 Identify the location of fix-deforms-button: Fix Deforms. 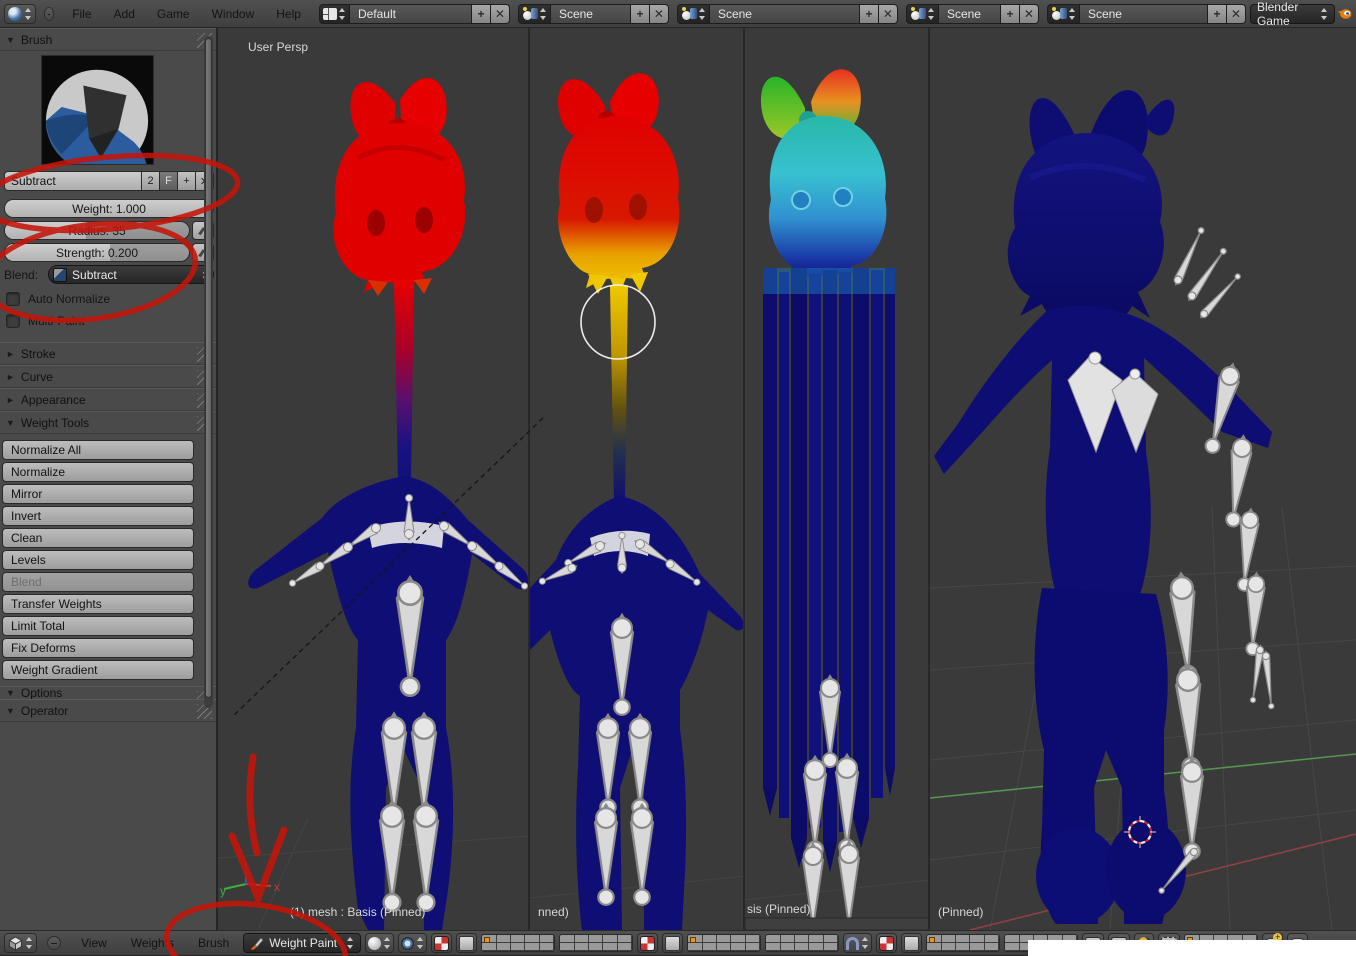
(98, 648).